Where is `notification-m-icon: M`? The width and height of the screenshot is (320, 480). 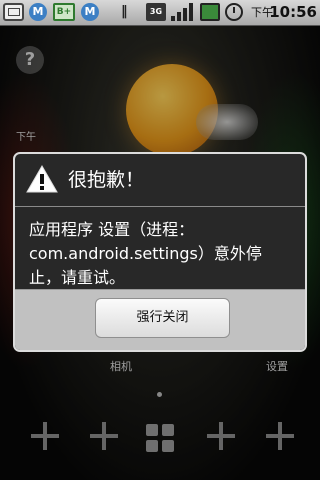
notification-m-icon: M is located at coordinates (38, 12).